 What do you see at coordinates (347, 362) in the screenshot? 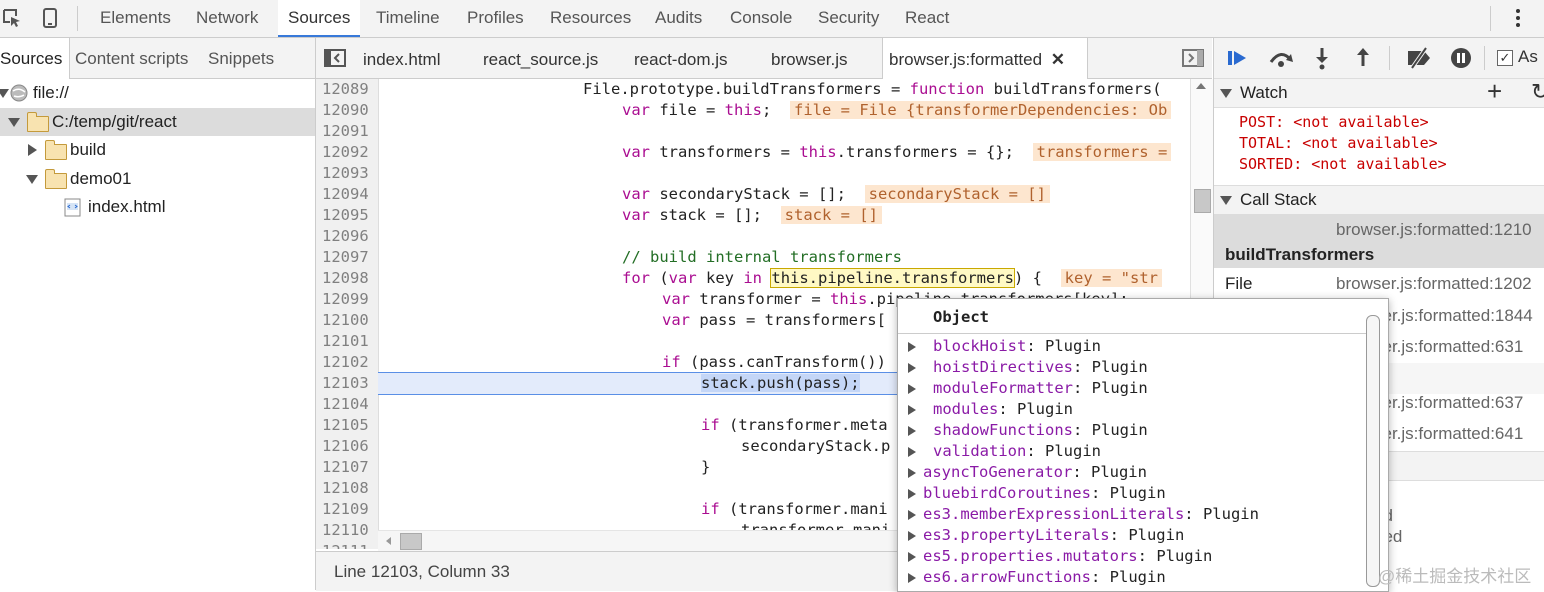
I see `line-number: 12102` at bounding box center [347, 362].